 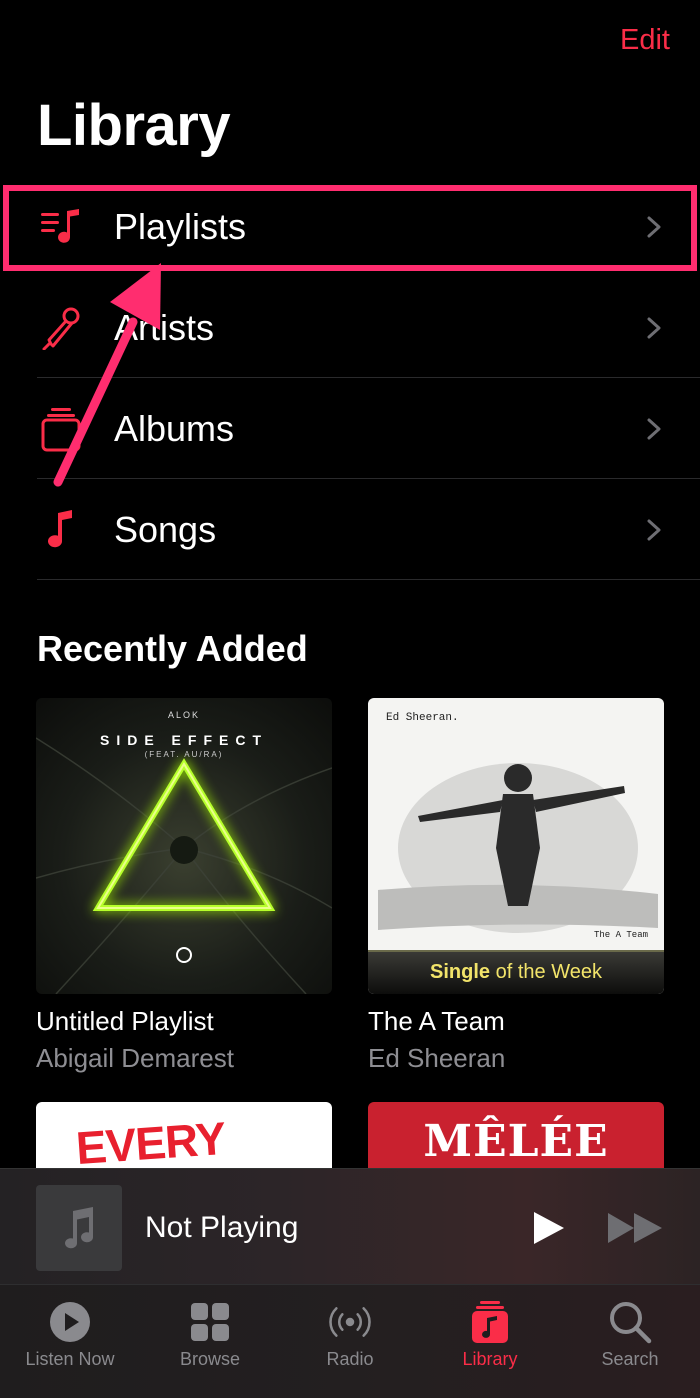 I want to click on fast-forward-button, so click(x=635, y=1228).